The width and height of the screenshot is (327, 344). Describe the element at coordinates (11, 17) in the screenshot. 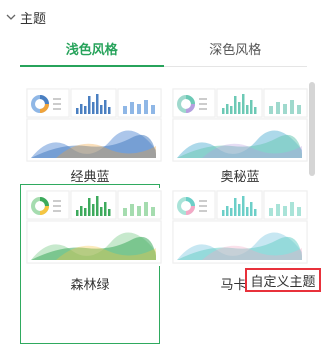

I see `chevron-down-icon` at that location.